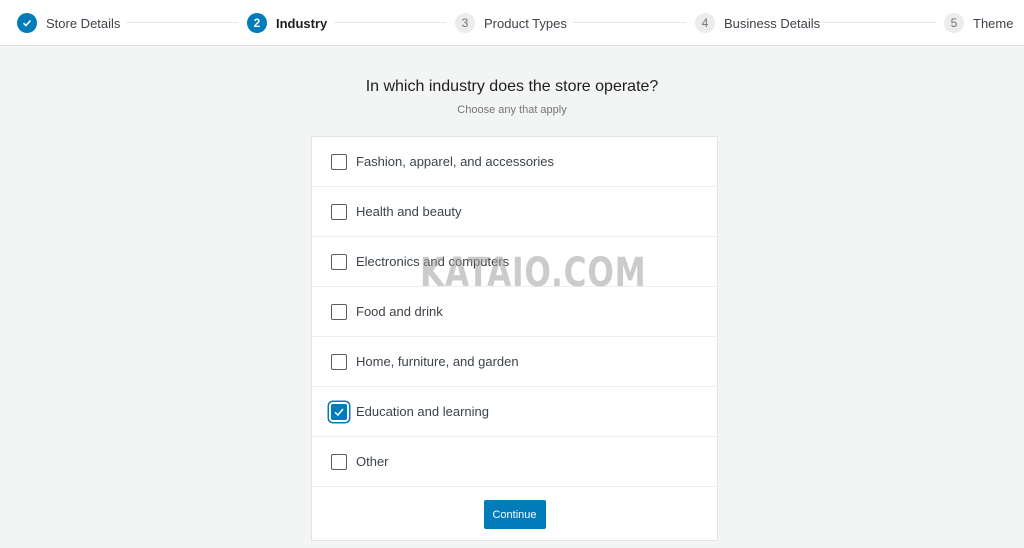 This screenshot has height=548, width=1024. What do you see at coordinates (514, 412) in the screenshot?
I see `industry-option: Education and learning` at bounding box center [514, 412].